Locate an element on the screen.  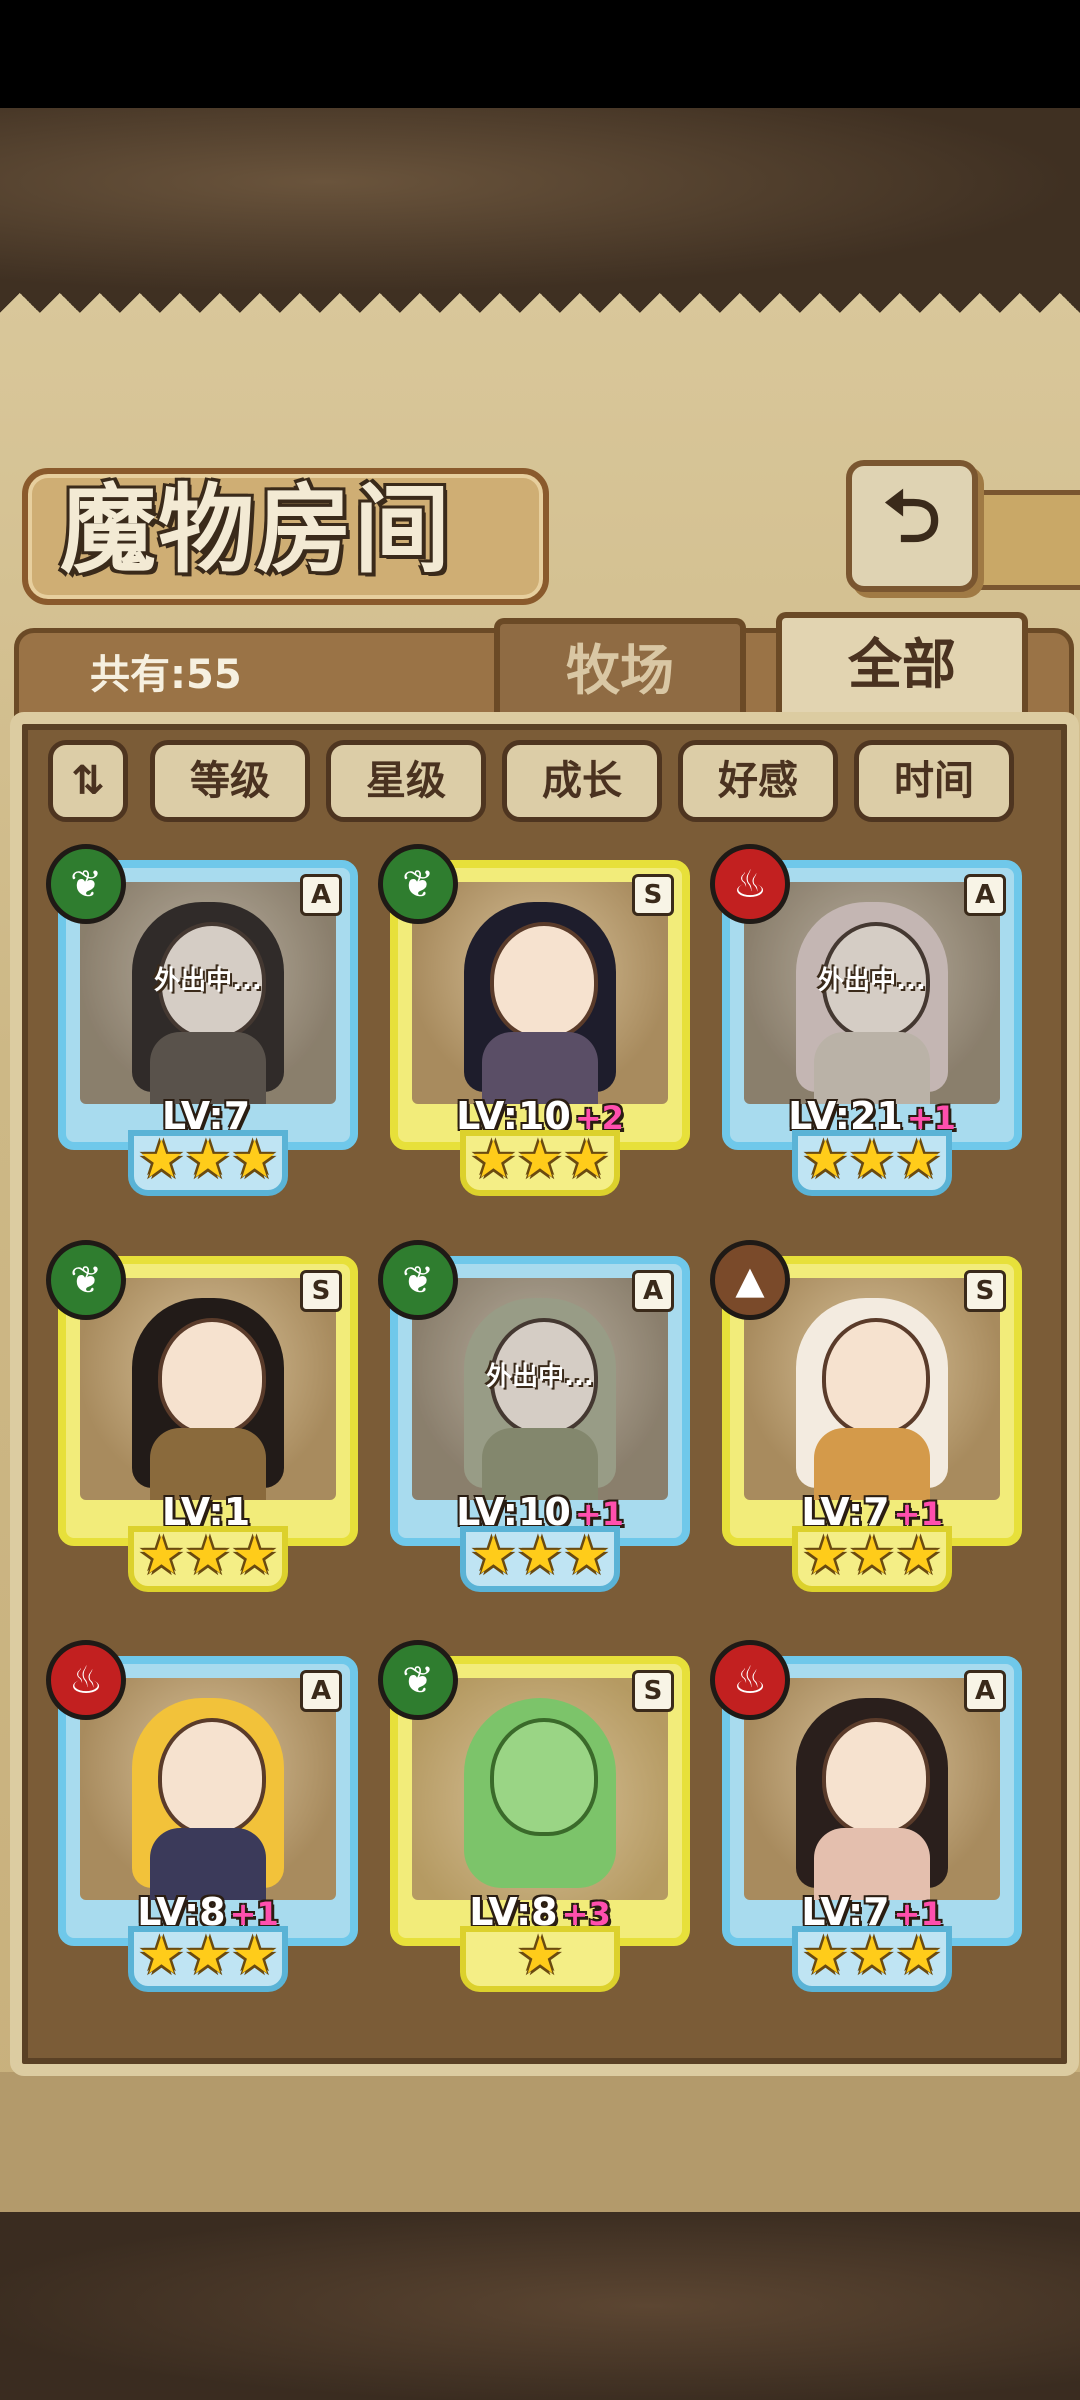
monster-card: A ♨ LV:8 +1 ★★★ is located at coordinates (202, 1816).